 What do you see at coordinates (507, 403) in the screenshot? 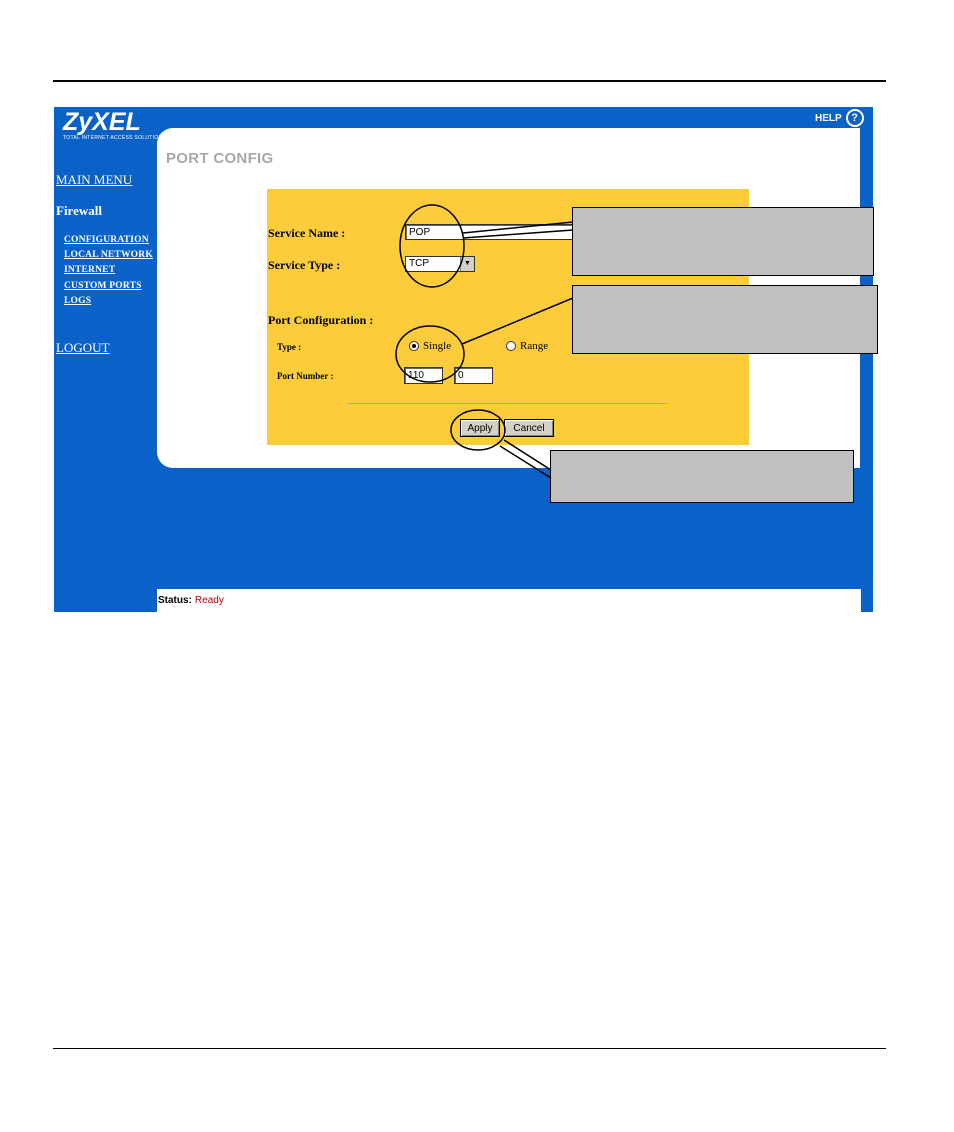
I see `form-divider` at bounding box center [507, 403].